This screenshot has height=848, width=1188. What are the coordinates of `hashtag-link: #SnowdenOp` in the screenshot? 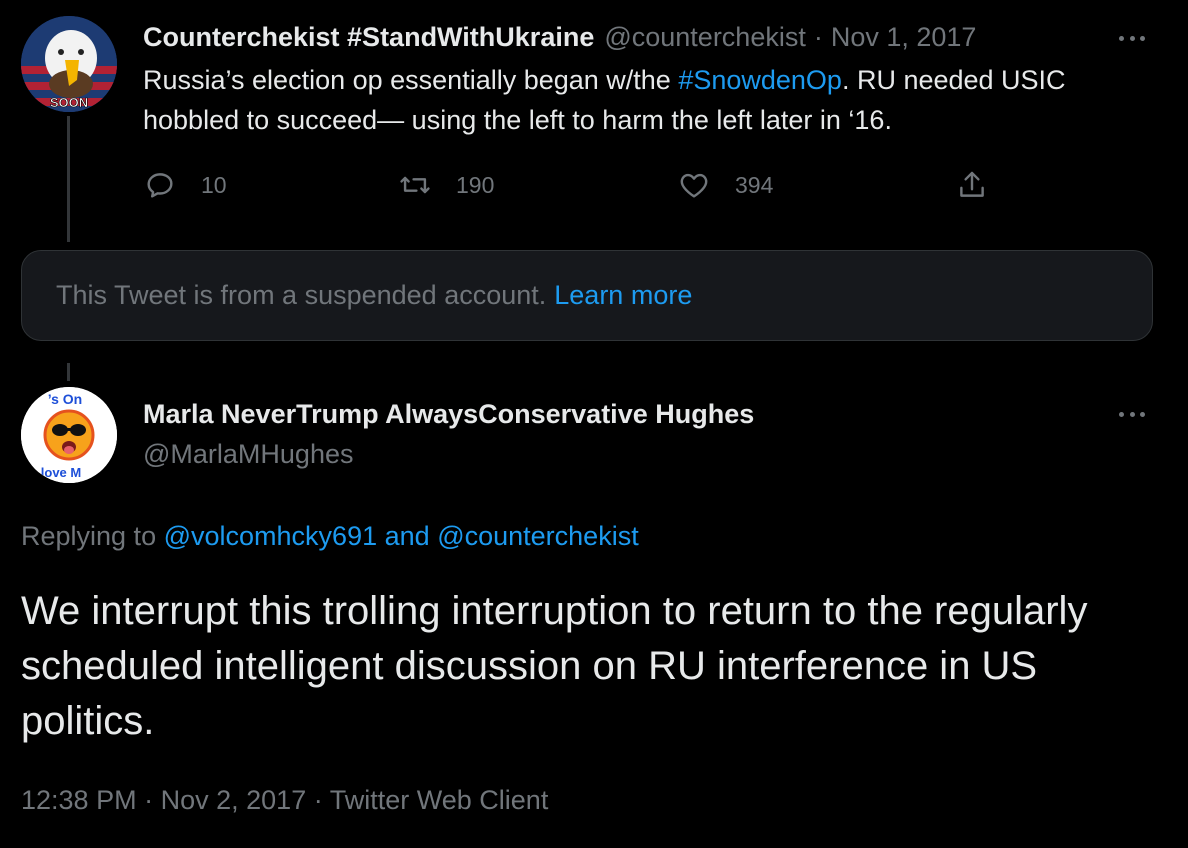 It's located at (760, 80).